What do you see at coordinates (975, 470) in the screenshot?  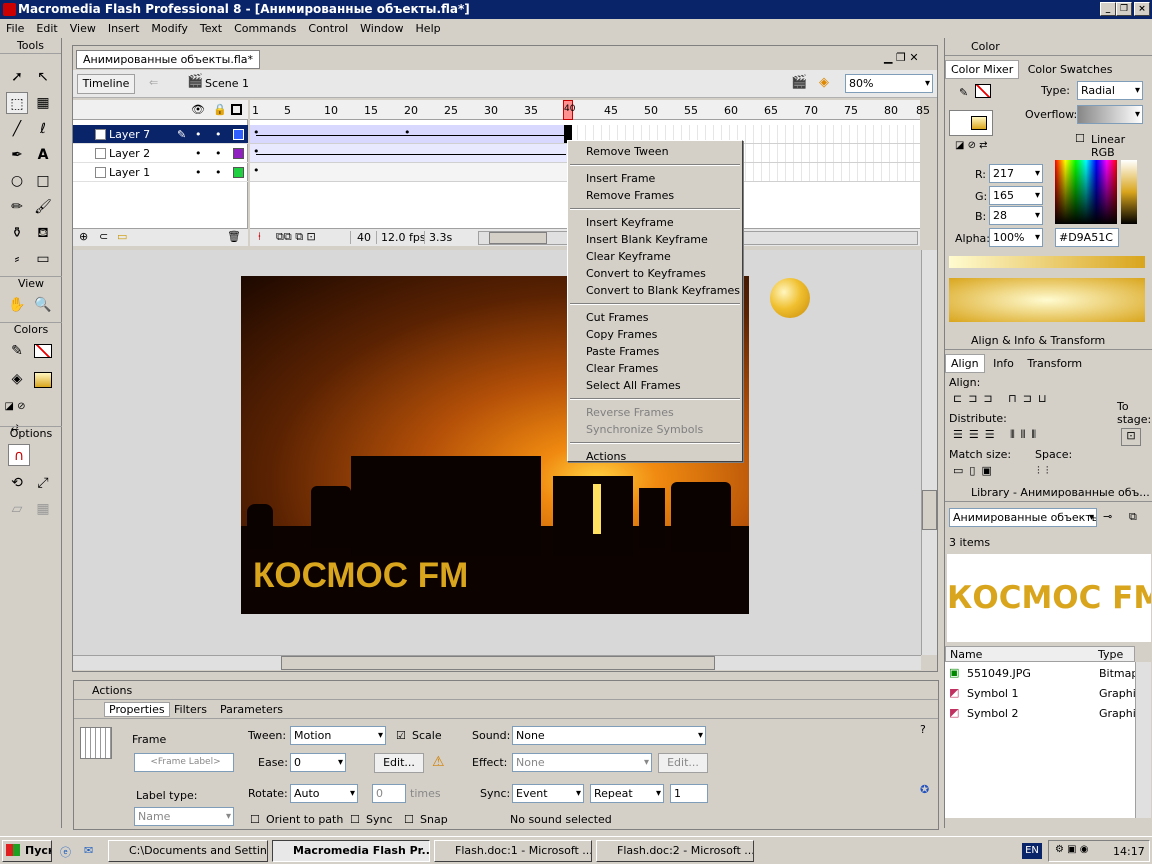 I see `match-size-buttons-icon: ▭▯▣` at bounding box center [975, 470].